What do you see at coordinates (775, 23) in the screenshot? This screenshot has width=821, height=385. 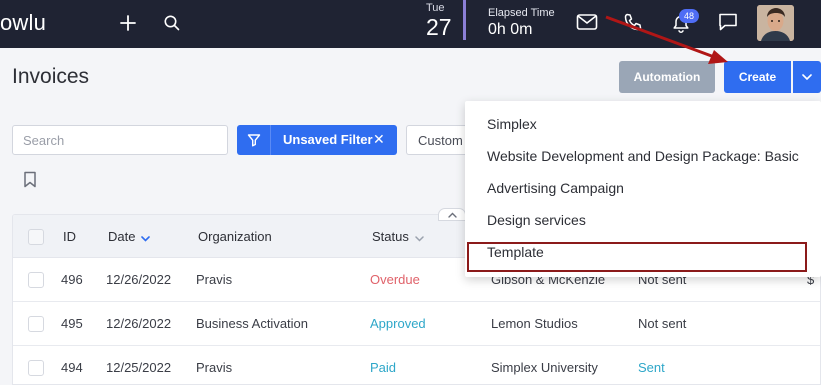 I see `user-avatar` at bounding box center [775, 23].